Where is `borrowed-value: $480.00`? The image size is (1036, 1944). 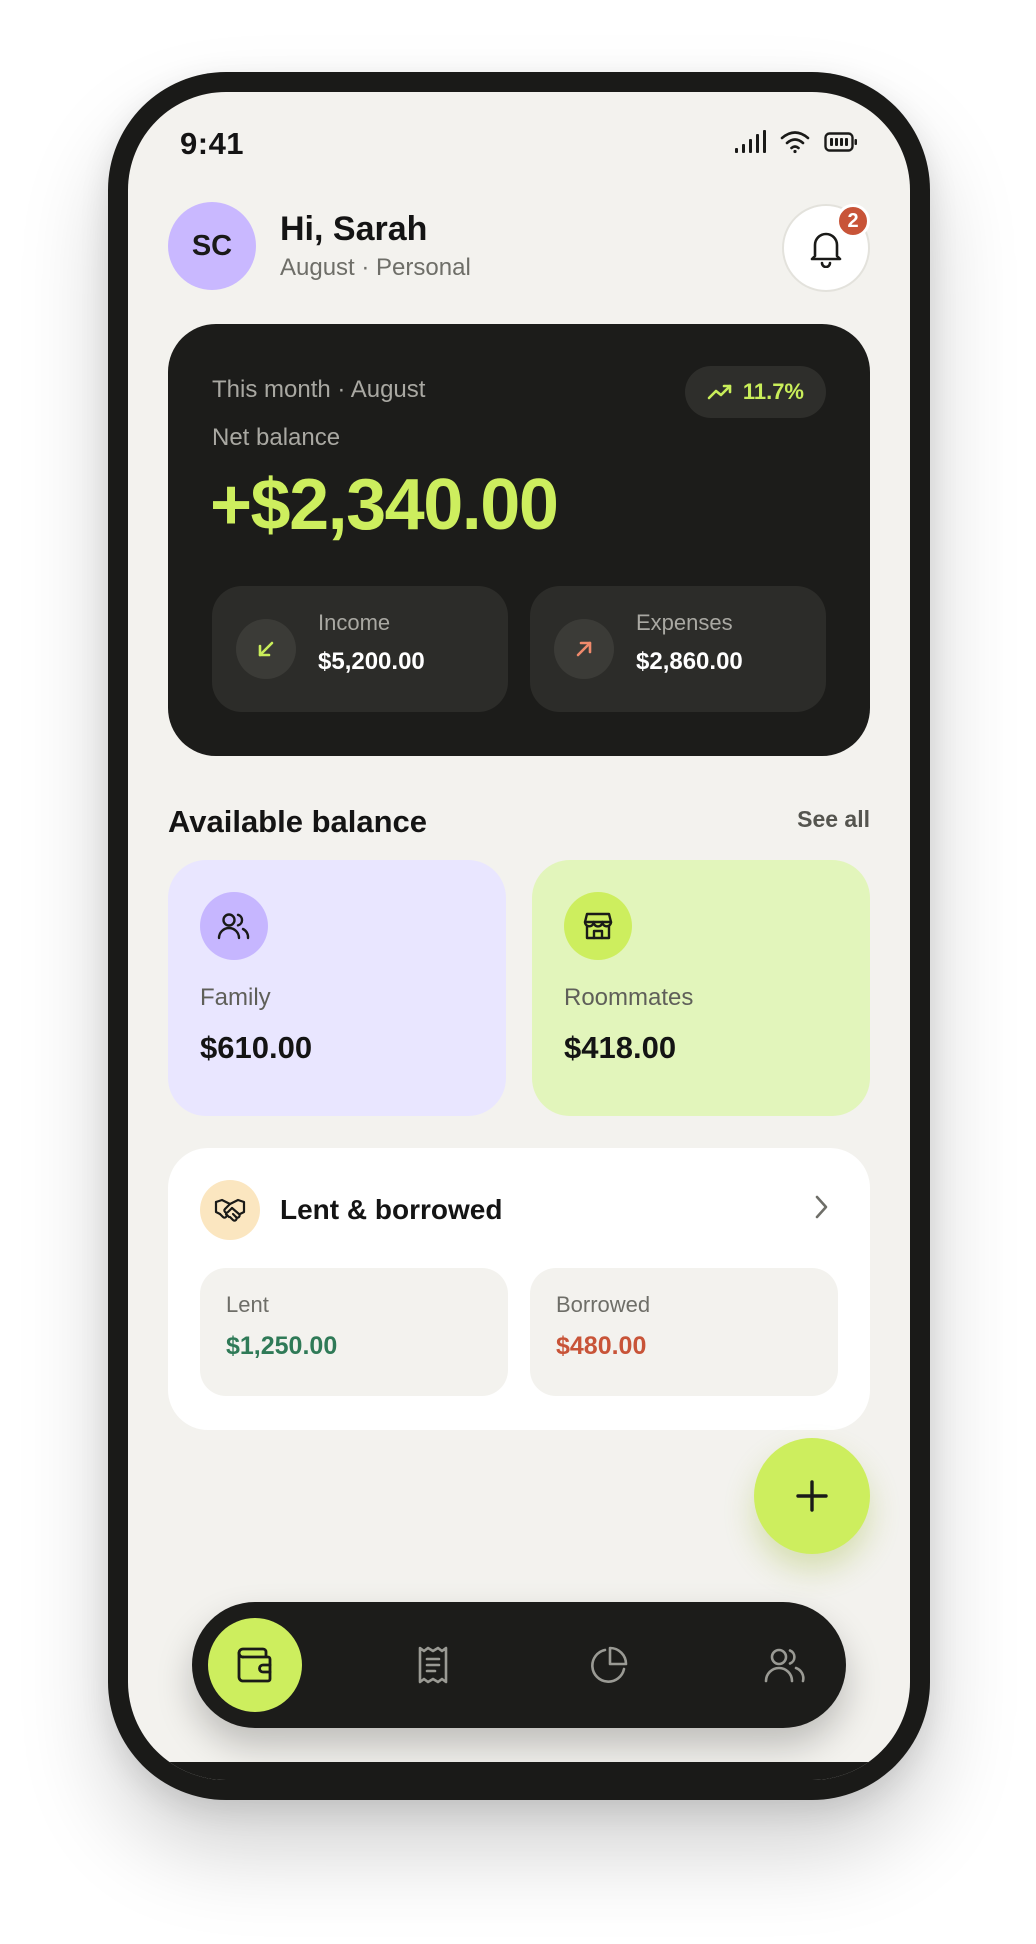 borrowed-value: $480.00 is located at coordinates (601, 1346).